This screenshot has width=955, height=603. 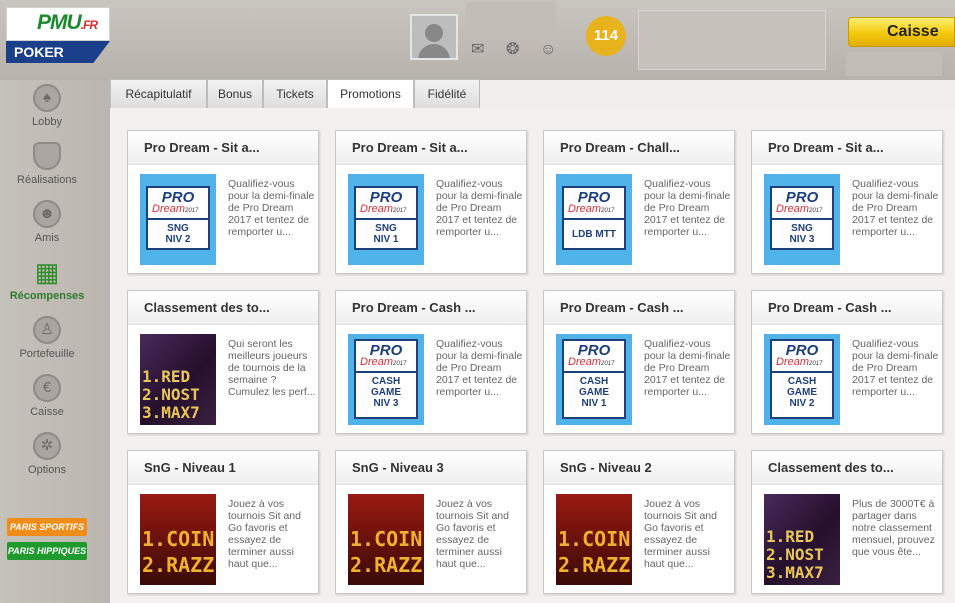 What do you see at coordinates (795, 572) in the screenshot?
I see `leaderboard-line: 3.MAX7` at bounding box center [795, 572].